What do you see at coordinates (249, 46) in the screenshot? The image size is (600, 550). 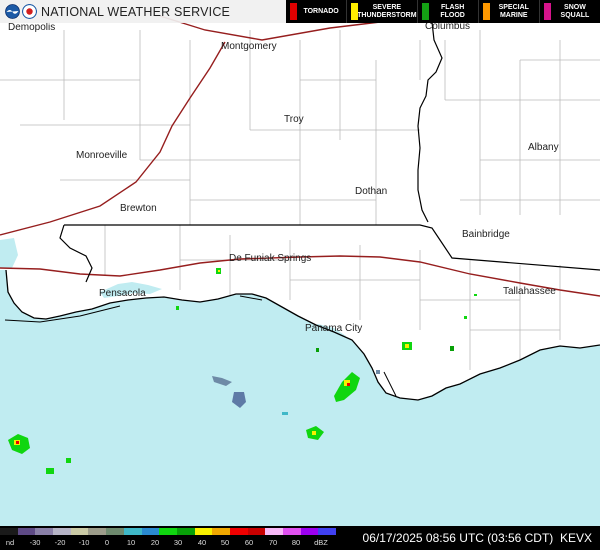 I see `city-label-montgomery: Montgomery` at bounding box center [249, 46].